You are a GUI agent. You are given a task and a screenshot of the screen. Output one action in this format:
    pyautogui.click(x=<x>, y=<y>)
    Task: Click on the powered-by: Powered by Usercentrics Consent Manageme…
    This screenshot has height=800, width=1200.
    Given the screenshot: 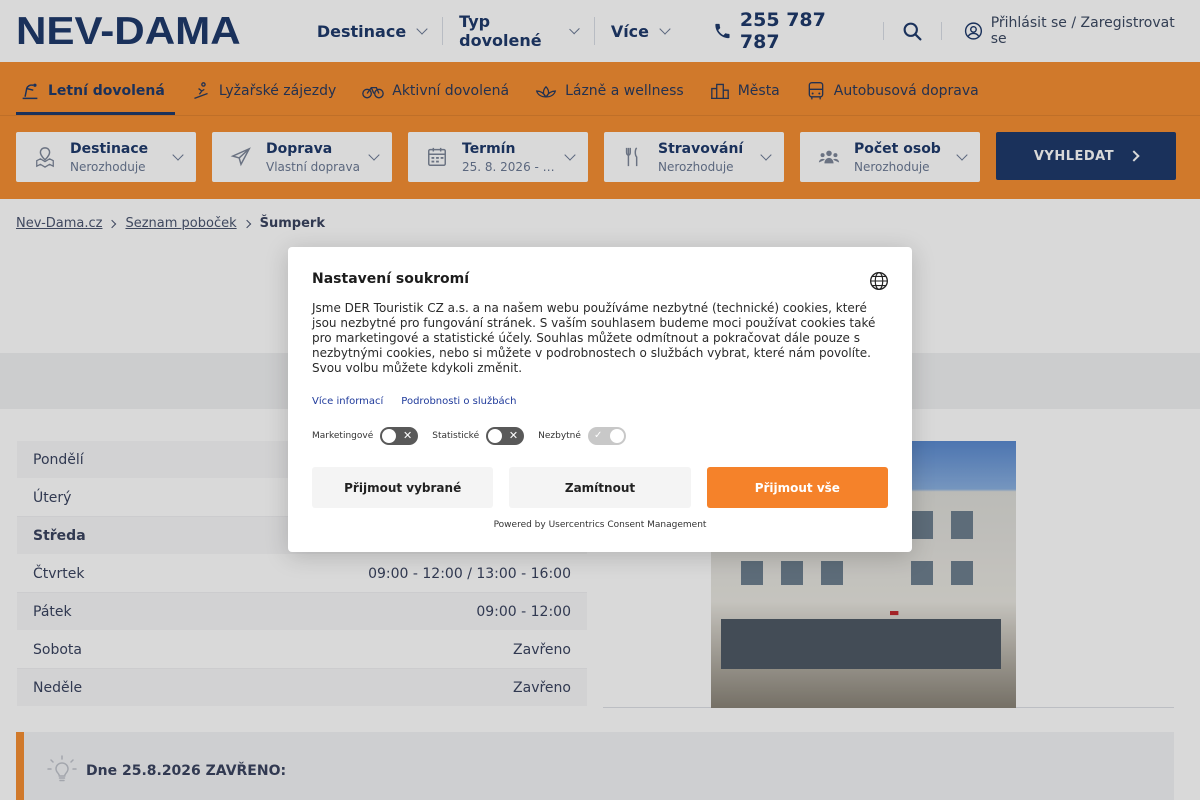 What is the action you would take?
    pyautogui.click(x=600, y=525)
    